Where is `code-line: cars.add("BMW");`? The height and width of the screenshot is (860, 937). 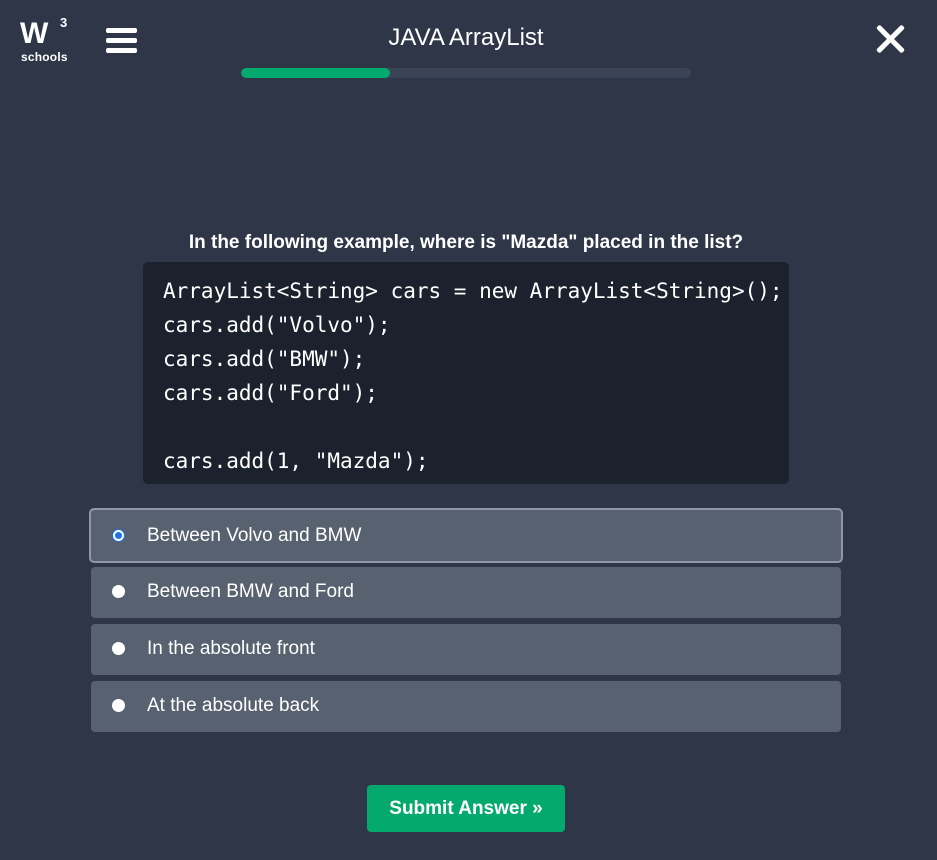 code-line: cars.add("BMW"); is located at coordinates (264, 359).